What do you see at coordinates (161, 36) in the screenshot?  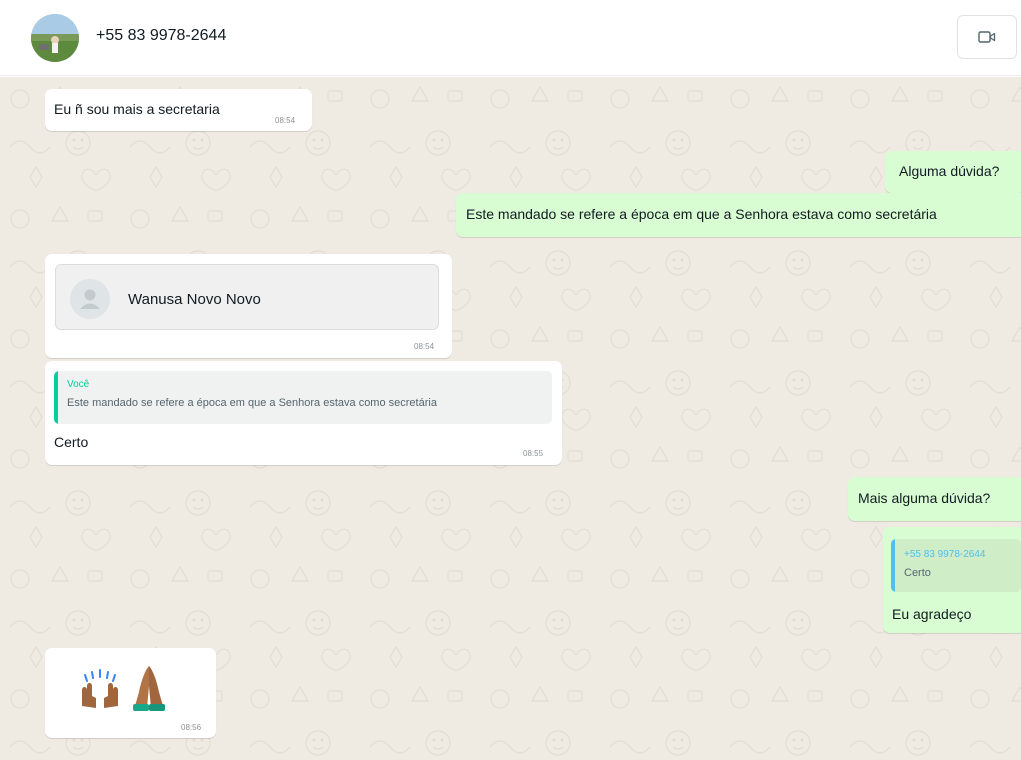 I see `contact-name: +55 83 9978-2644` at bounding box center [161, 36].